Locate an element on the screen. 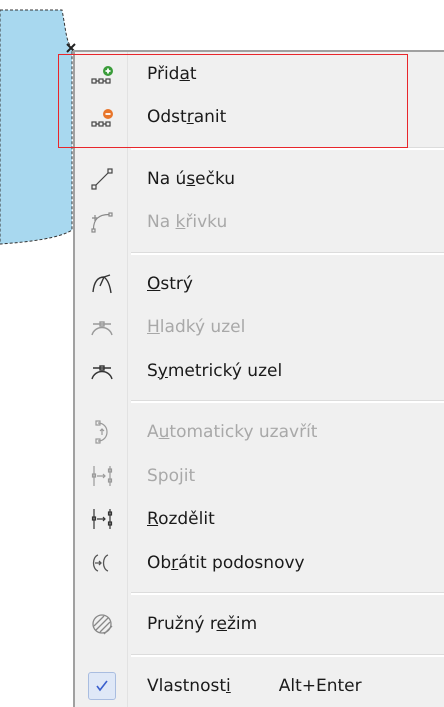 This screenshot has height=707, width=444. join-icon is located at coordinates (102, 476).